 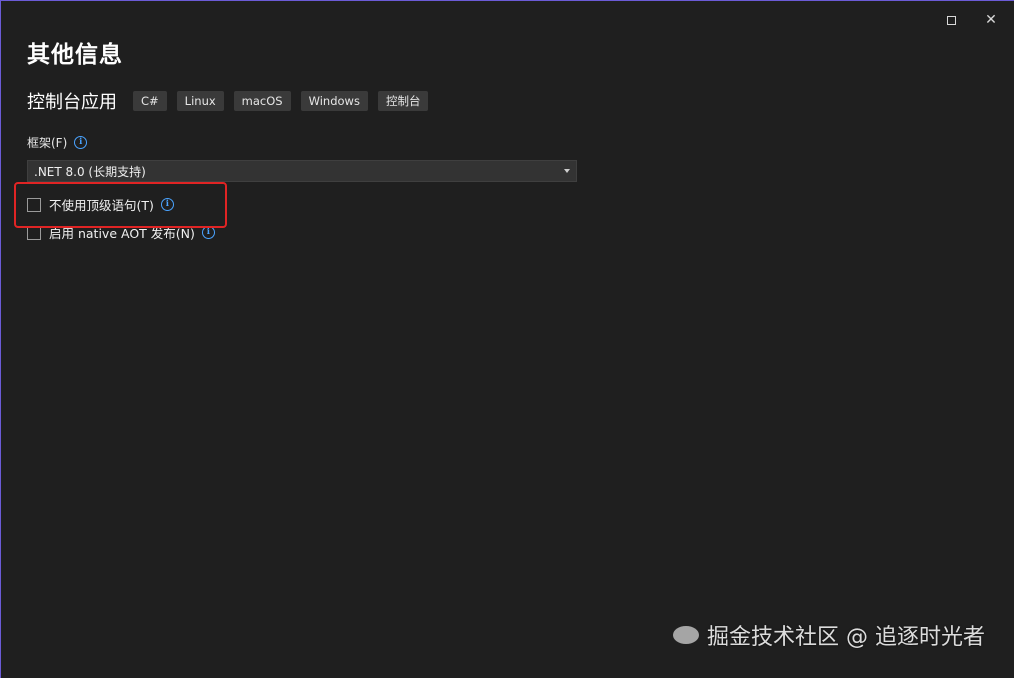 I want to click on chevron-down-icon, so click(x=567, y=171).